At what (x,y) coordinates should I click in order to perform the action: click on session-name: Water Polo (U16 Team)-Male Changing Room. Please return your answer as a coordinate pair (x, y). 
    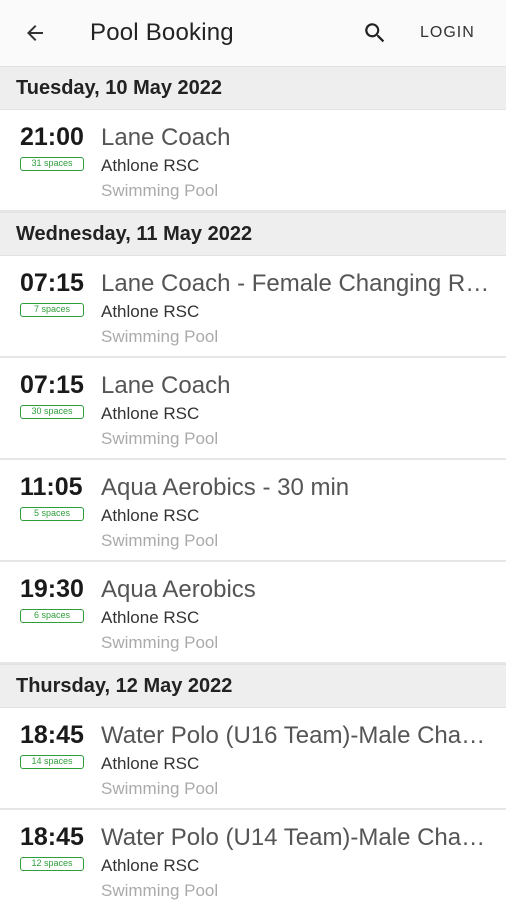
    Looking at the image, I should click on (297, 735).